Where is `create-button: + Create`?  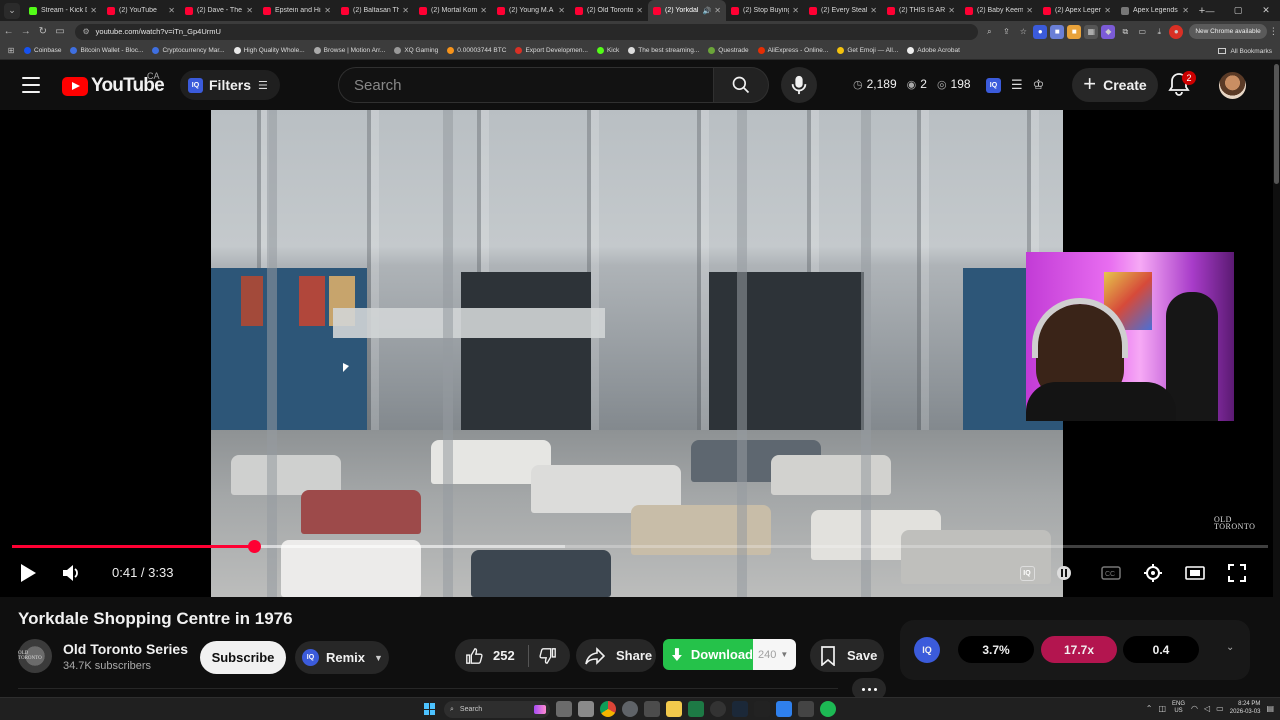 create-button: + Create is located at coordinates (1115, 85).